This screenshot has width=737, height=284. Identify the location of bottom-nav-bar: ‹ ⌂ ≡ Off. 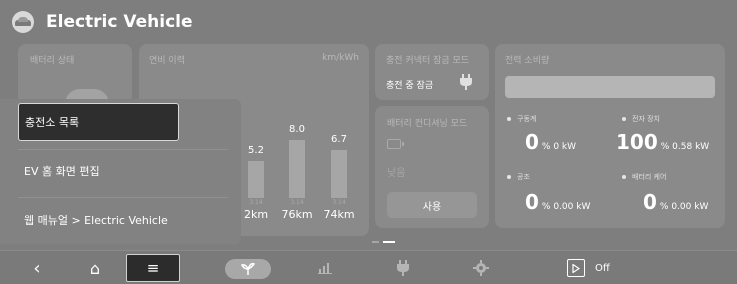
(368, 267).